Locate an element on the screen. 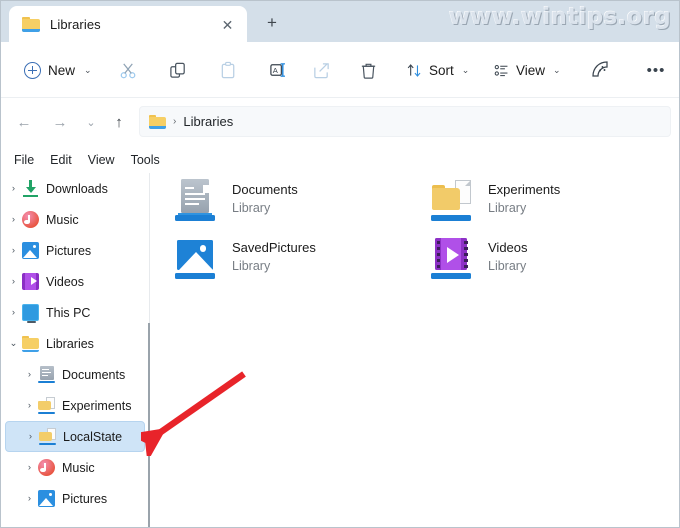 Image resolution: width=680 pixels, height=528 pixels. sidebar-item-label: LocalState is located at coordinates (93, 436).